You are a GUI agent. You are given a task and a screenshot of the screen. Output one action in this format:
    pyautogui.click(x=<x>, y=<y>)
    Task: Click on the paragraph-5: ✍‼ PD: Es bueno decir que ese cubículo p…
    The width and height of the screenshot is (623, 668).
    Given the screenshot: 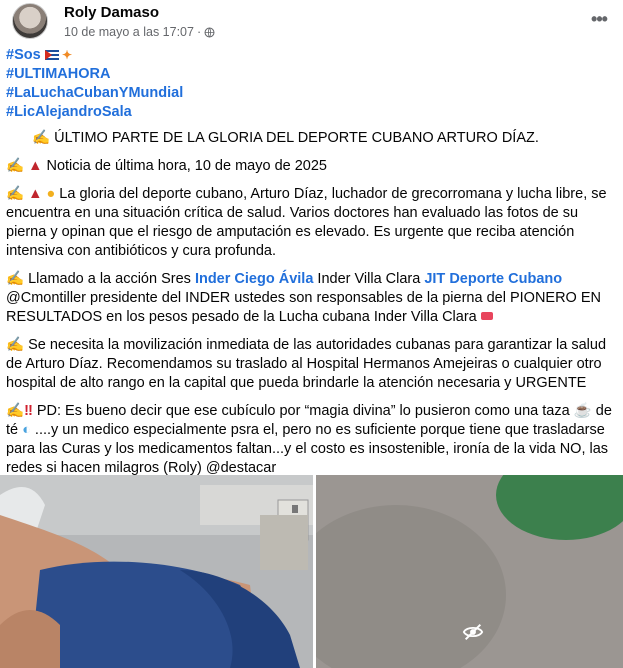 What is the action you would take?
    pyautogui.click(x=309, y=440)
    